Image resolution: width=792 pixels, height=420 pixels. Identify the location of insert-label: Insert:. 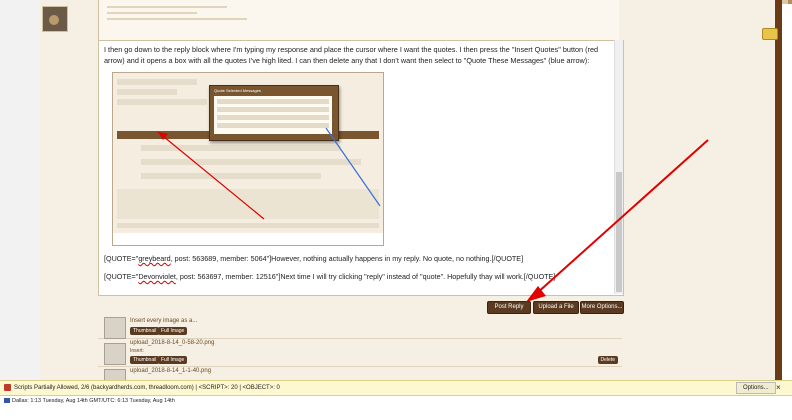
(137, 351).